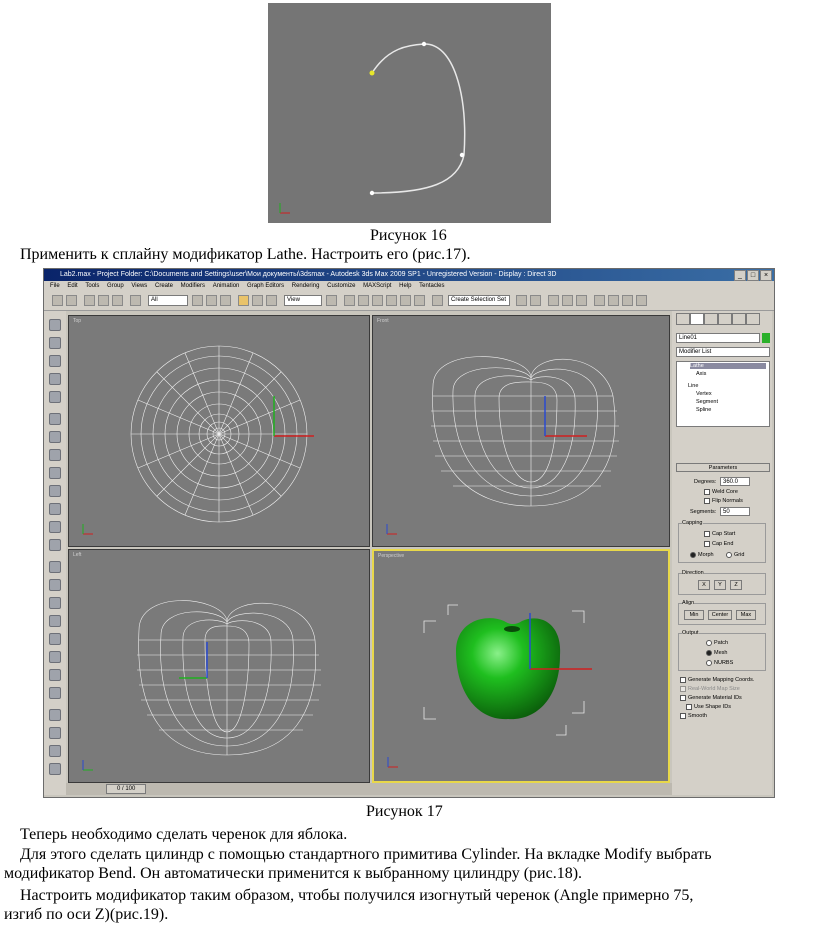 The width and height of the screenshot is (816, 928). What do you see at coordinates (211, 300) in the screenshot?
I see `rect-selection-icon` at bounding box center [211, 300].